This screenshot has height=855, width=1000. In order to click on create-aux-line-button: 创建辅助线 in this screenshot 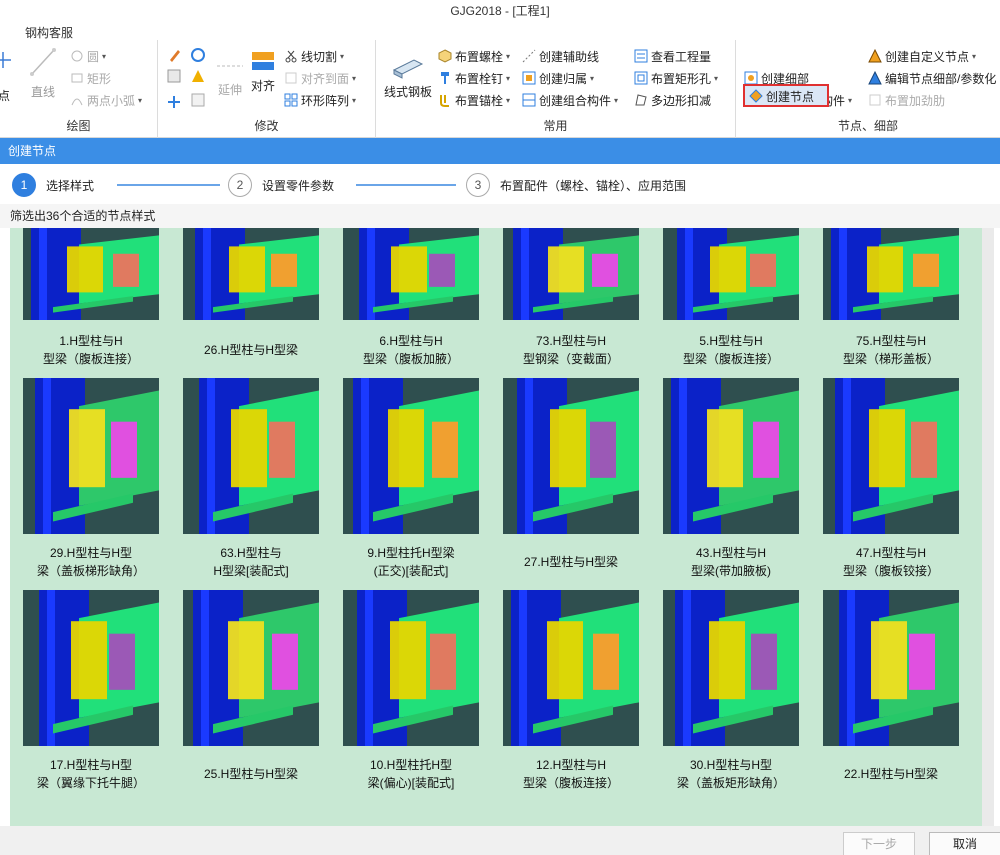, I will do `click(560, 56)`.